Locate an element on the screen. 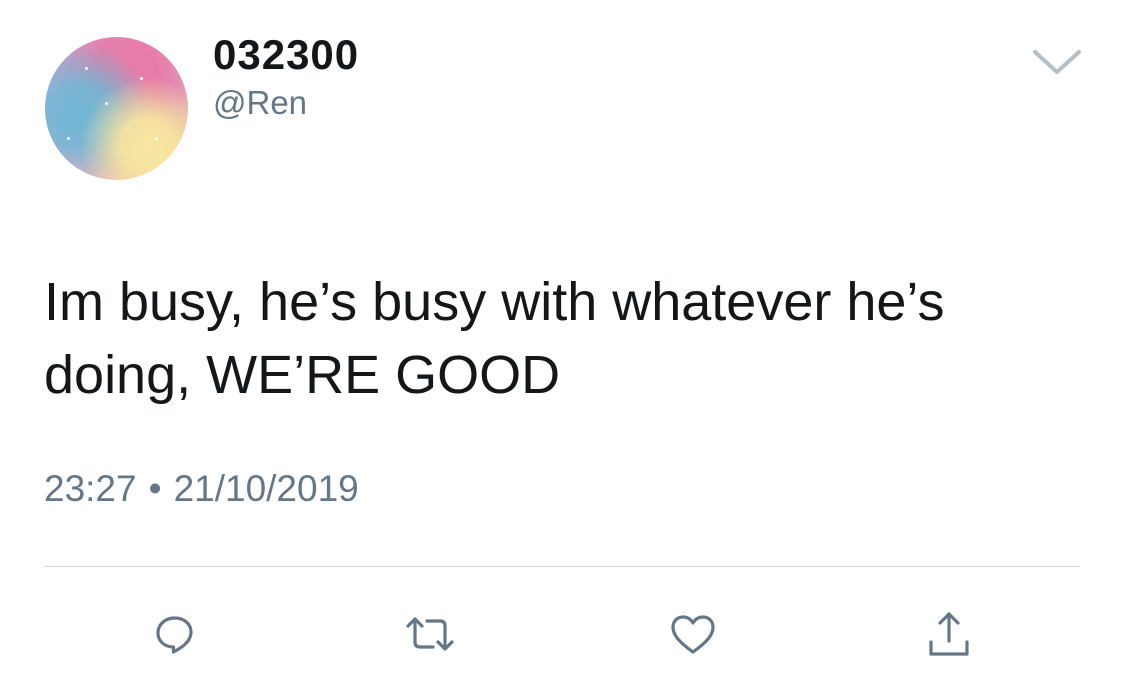 The height and width of the screenshot is (700, 1125). chevron-down-icon is located at coordinates (1057, 62).